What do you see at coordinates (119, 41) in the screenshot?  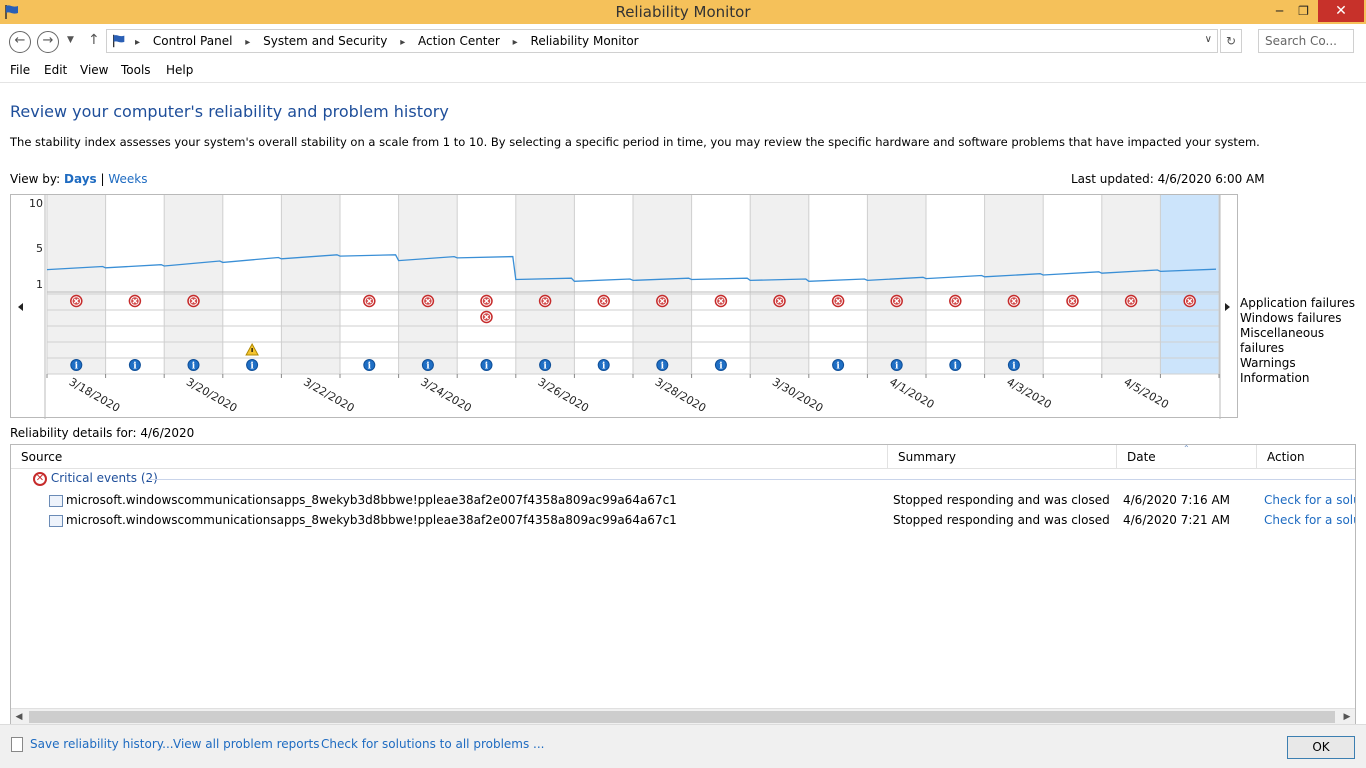 I see `flag-icon` at bounding box center [119, 41].